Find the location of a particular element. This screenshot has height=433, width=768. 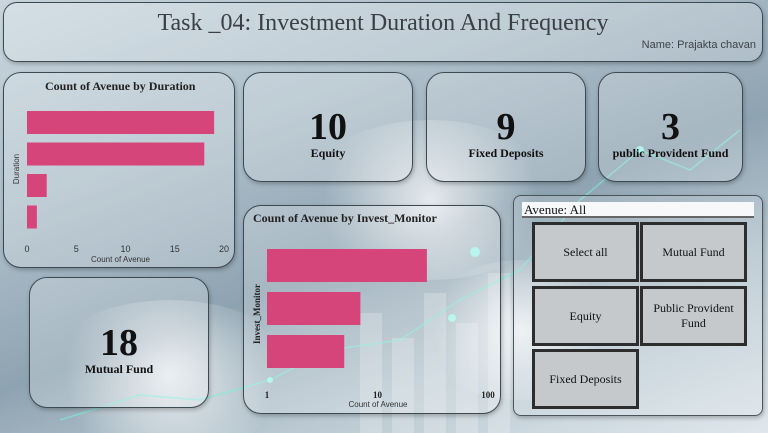

invest-monitor-x-tick: 100 is located at coordinates (488, 395).